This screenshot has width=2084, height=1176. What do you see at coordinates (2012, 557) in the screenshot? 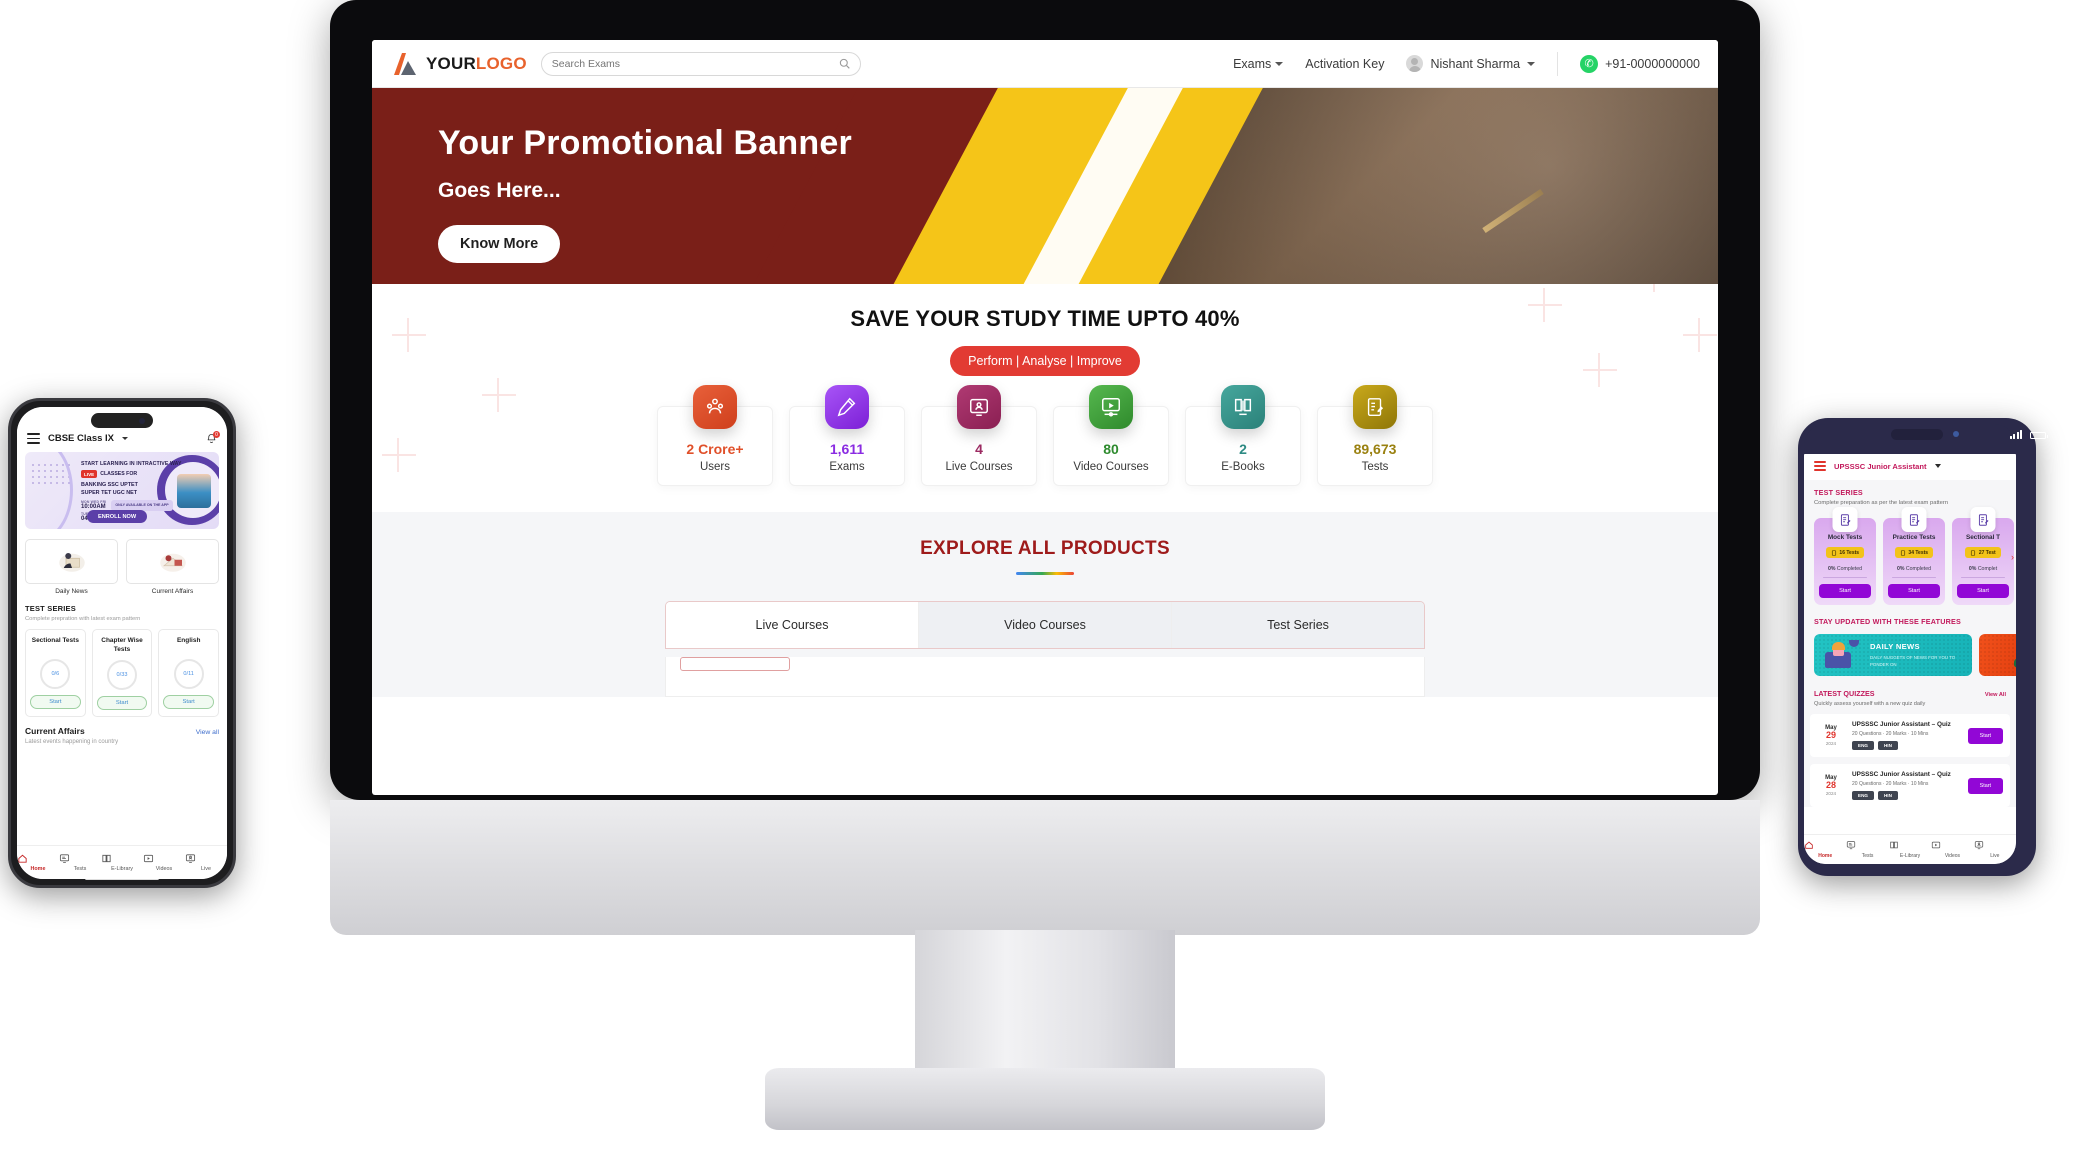
I see `carousel-next-icon: ›` at bounding box center [2012, 557].